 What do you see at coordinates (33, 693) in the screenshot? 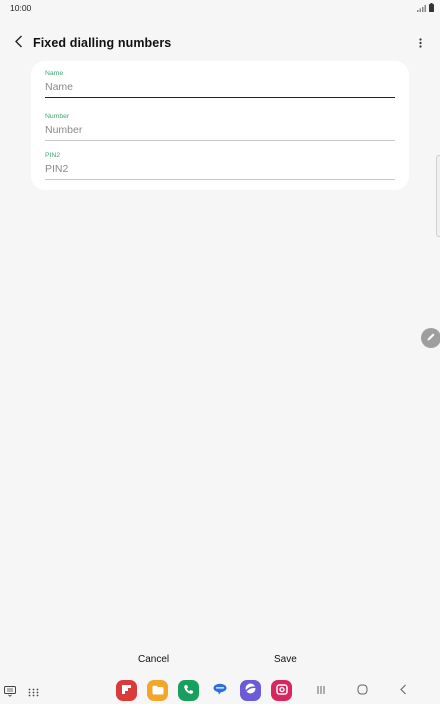
I see `apps-grid-icon` at bounding box center [33, 693].